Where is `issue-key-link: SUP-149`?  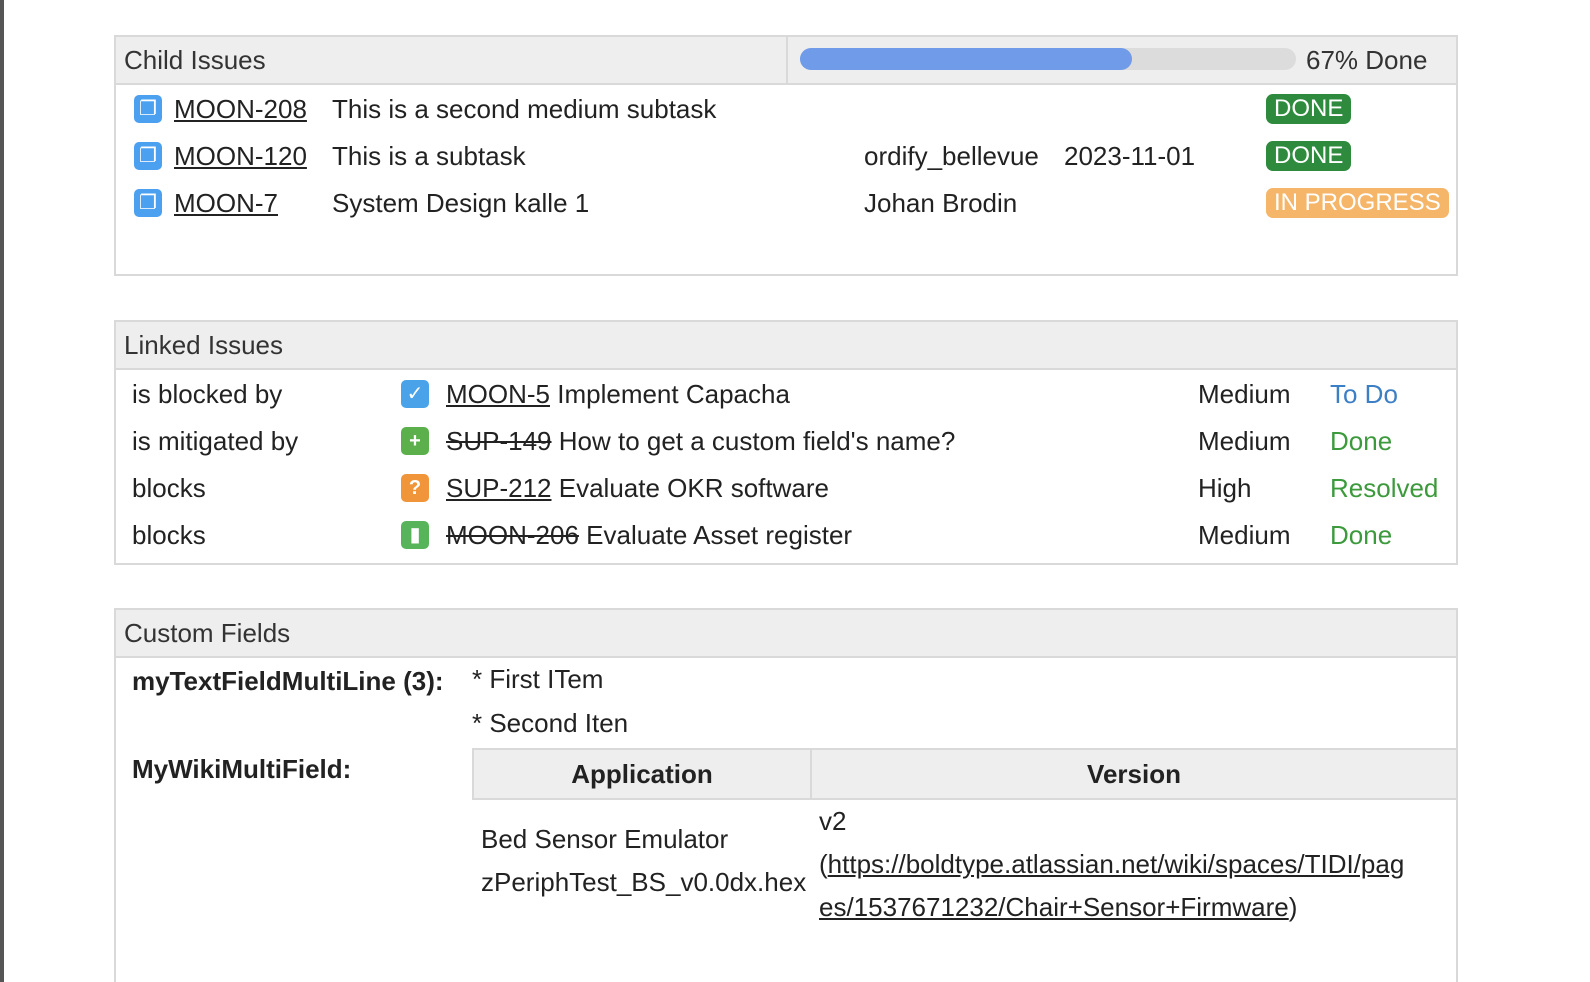
issue-key-link: SUP-149 is located at coordinates (499, 441).